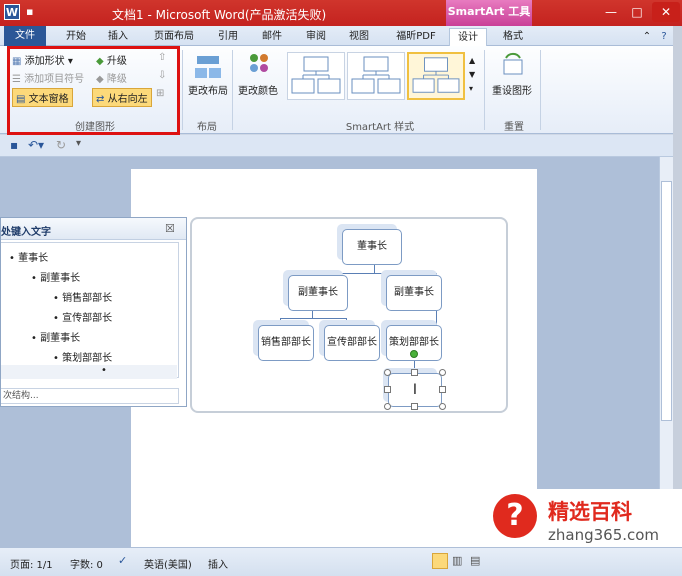 The width and height of the screenshot is (682, 576). Describe the element at coordinates (218, 563) in the screenshot. I see `insert-mode-indicator: 插入` at that location.